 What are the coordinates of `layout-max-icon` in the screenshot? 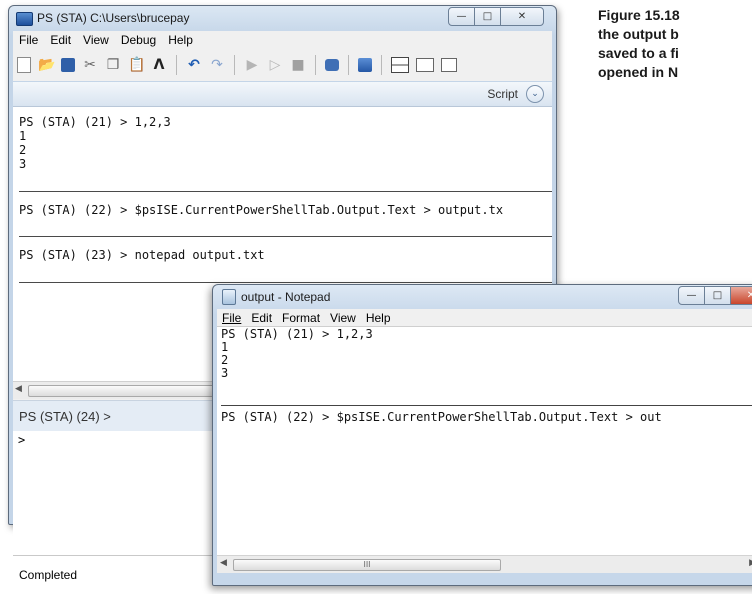 It's located at (449, 65).